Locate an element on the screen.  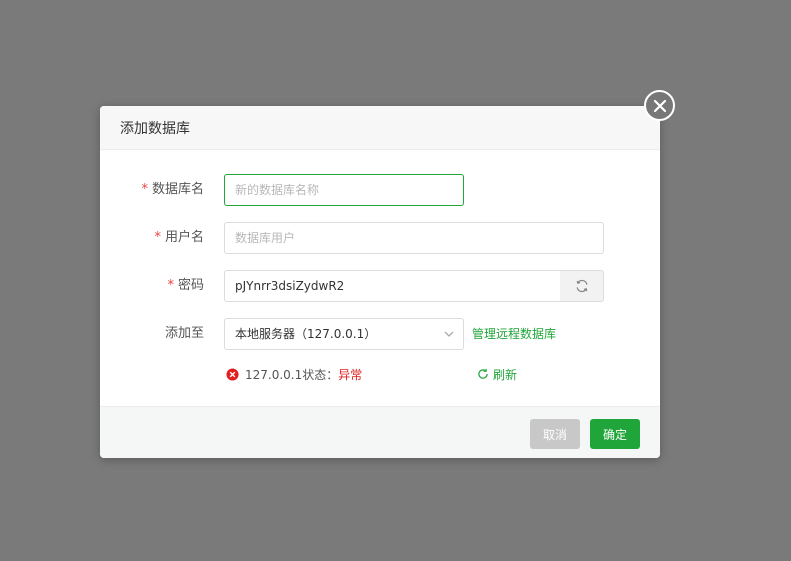
error-icon is located at coordinates (232, 374).